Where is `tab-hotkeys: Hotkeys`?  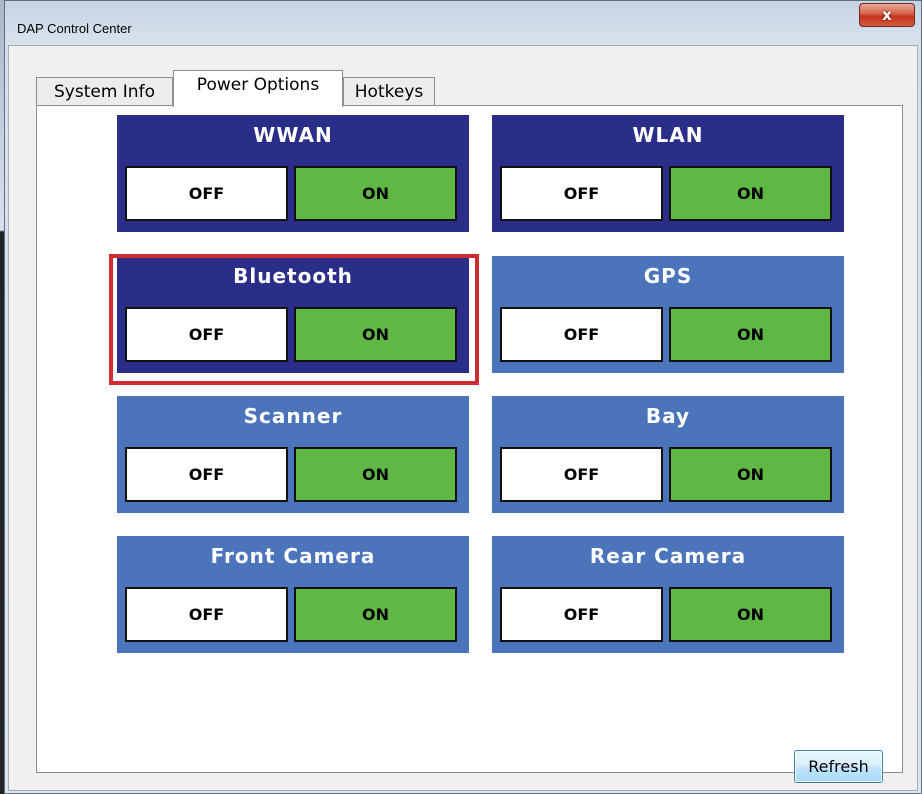
tab-hotkeys: Hotkeys is located at coordinates (389, 91).